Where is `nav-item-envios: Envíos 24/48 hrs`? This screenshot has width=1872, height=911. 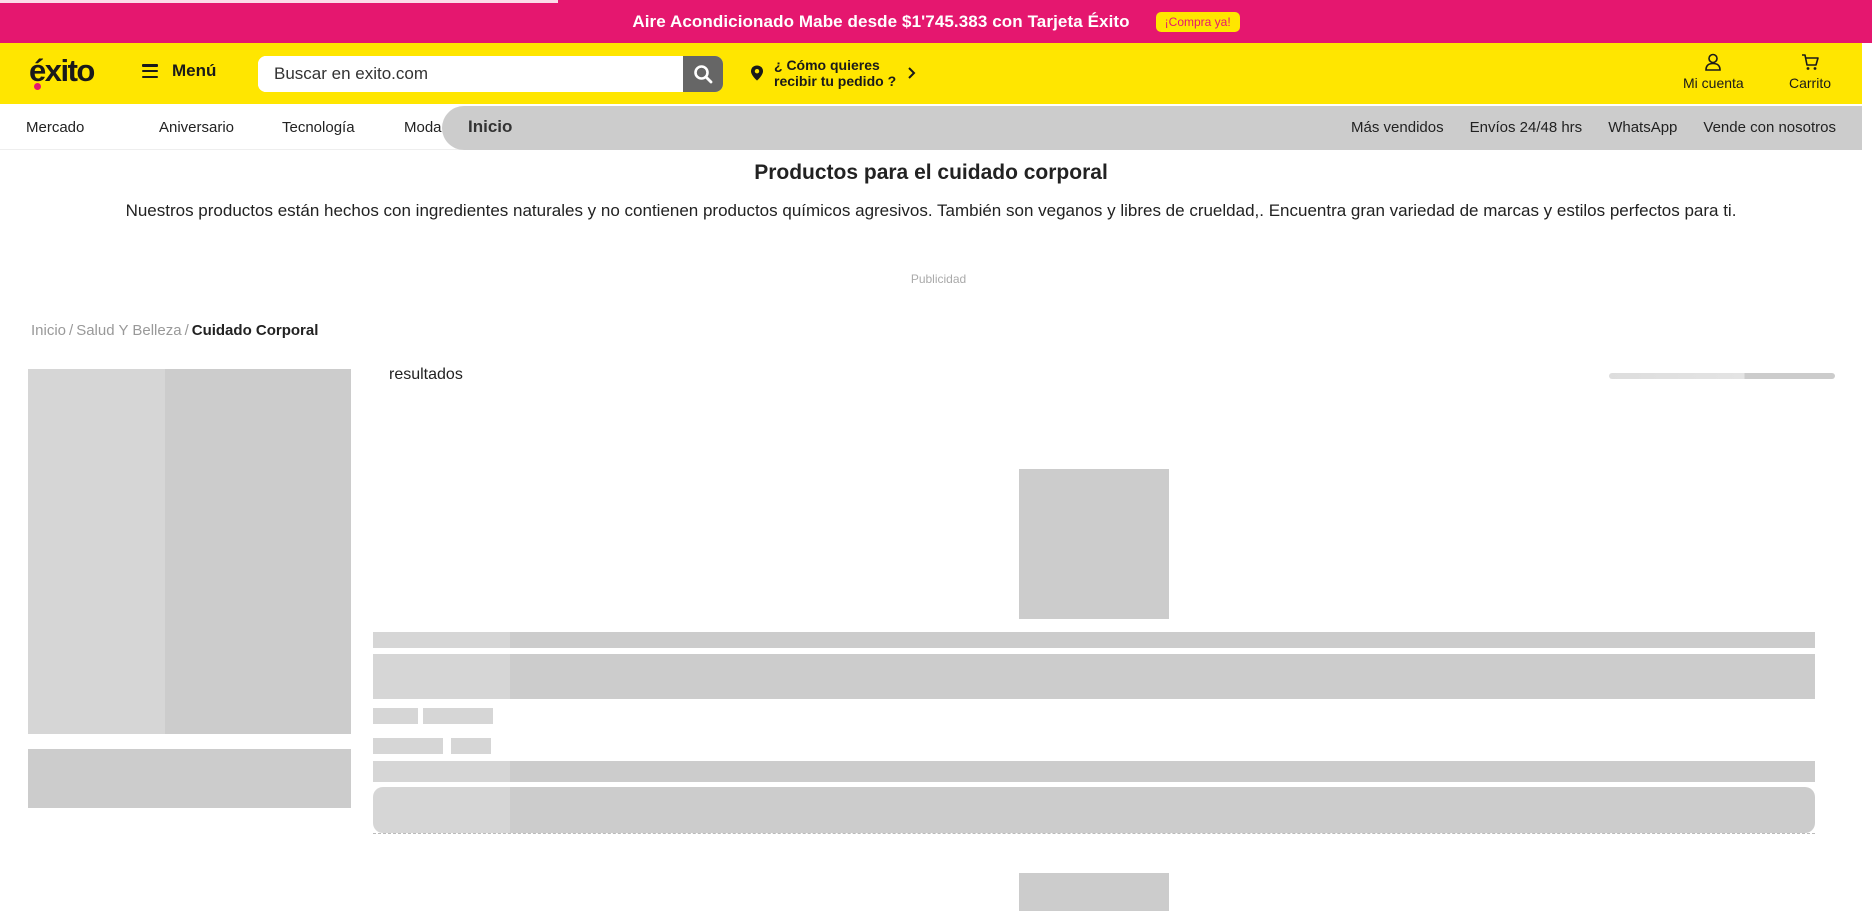 nav-item-envios: Envíos 24/48 hrs is located at coordinates (1526, 127).